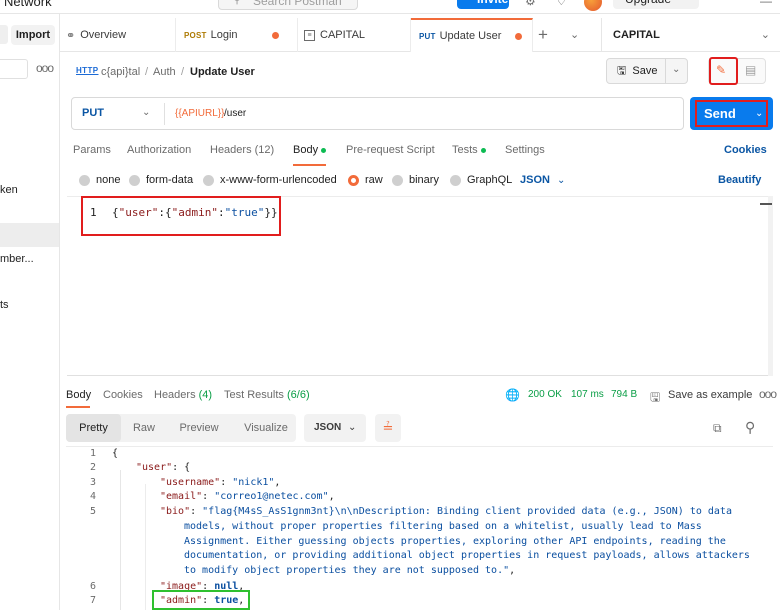 The height and width of the screenshot is (610, 780). Describe the element at coordinates (483, 150) in the screenshot. I see `status-dot-icon` at that location.